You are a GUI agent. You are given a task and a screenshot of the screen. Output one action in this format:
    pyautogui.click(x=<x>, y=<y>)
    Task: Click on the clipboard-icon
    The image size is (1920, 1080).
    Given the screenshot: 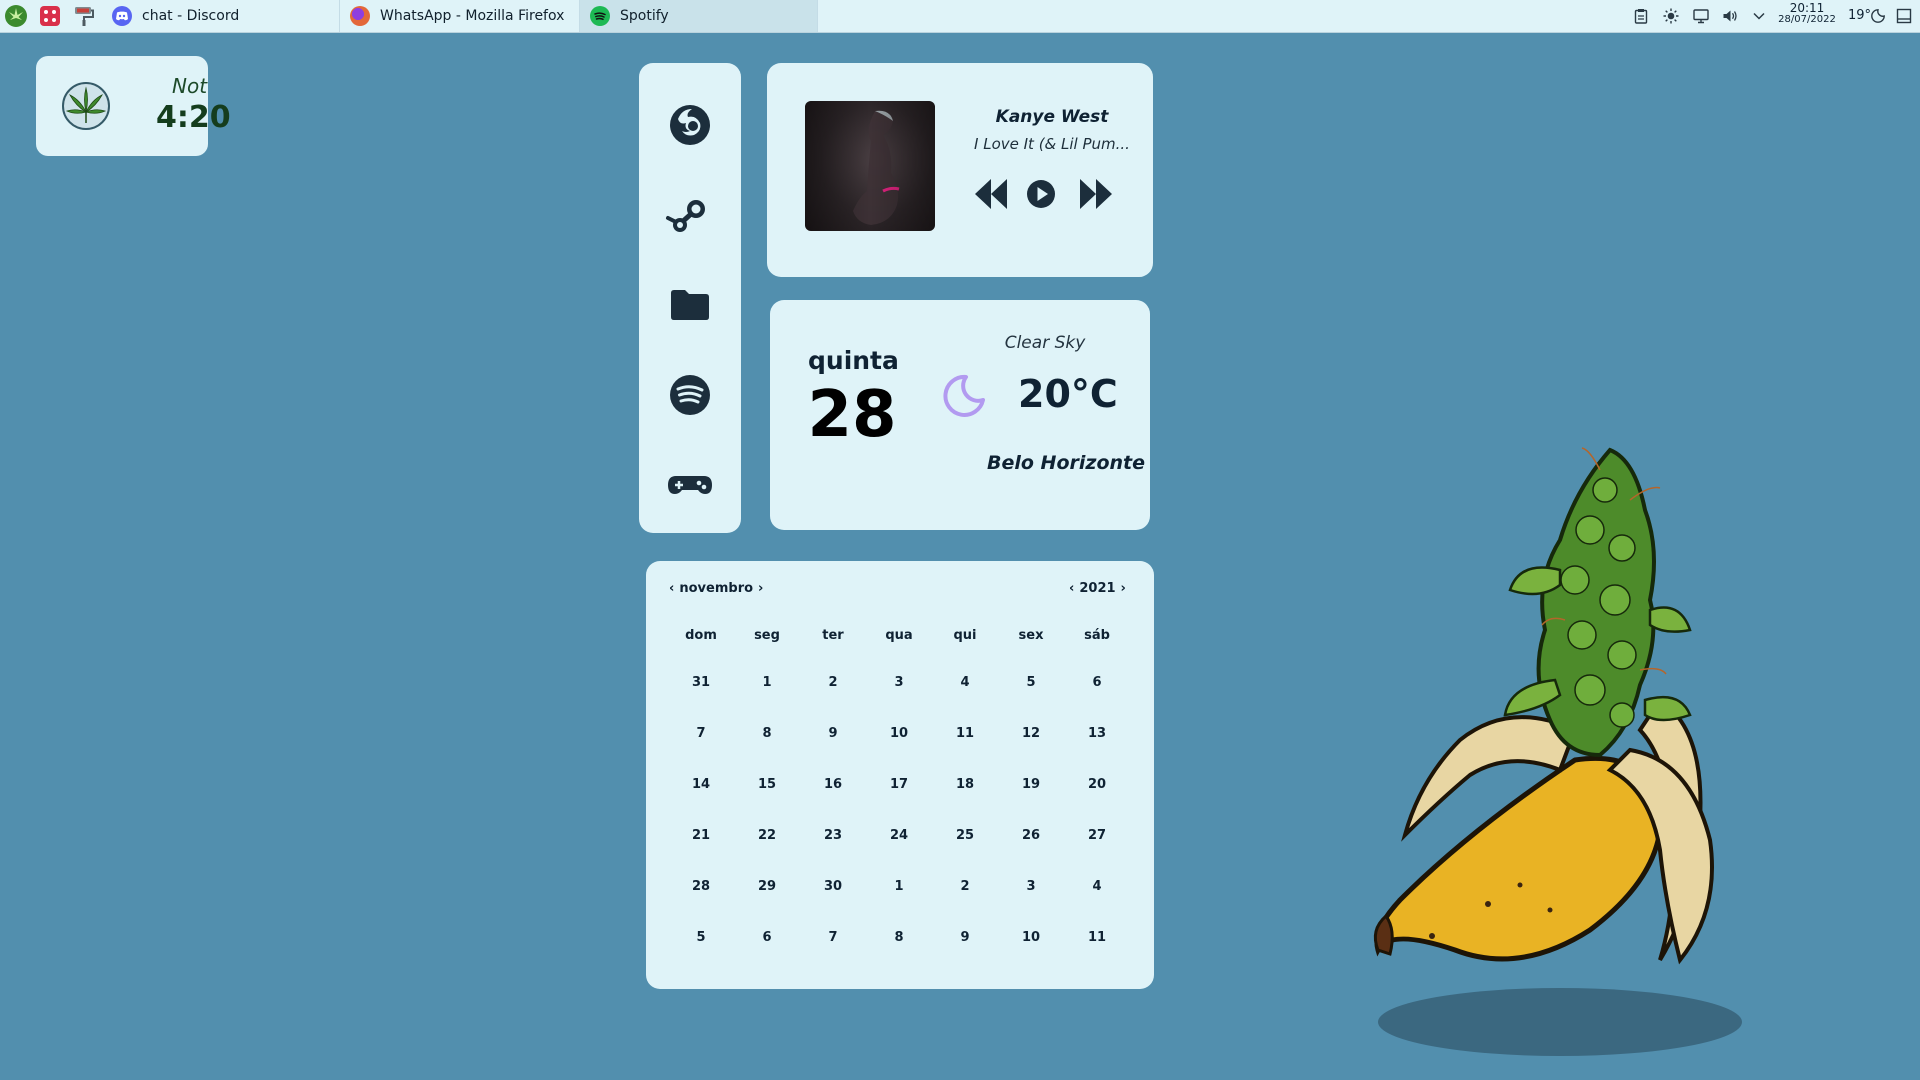 What is the action you would take?
    pyautogui.click(x=1641, y=16)
    